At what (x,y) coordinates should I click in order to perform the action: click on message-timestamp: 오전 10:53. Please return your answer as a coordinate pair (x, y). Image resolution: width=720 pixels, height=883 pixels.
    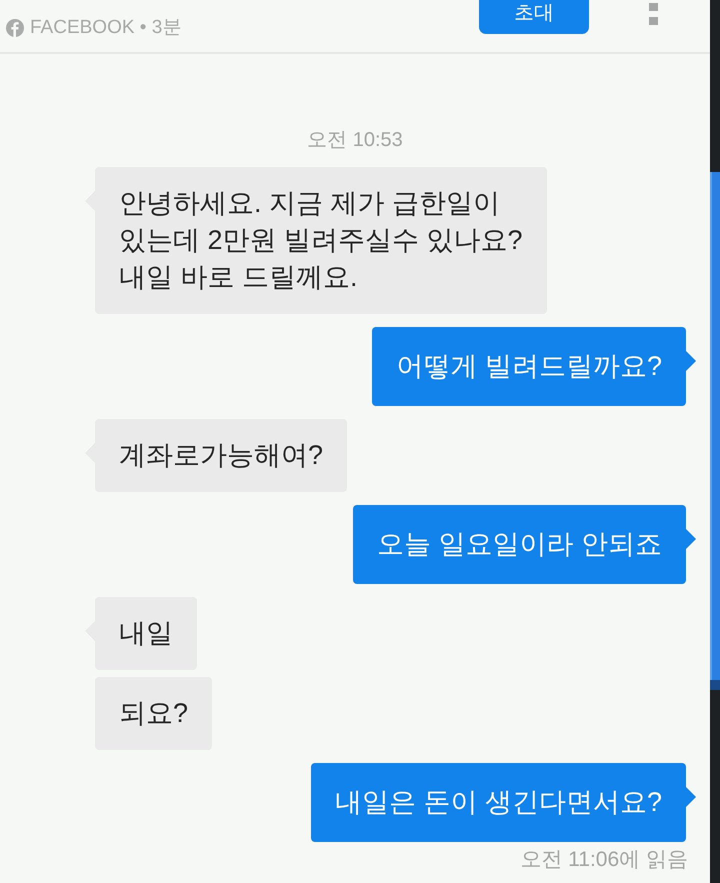
    Looking at the image, I should click on (355, 140).